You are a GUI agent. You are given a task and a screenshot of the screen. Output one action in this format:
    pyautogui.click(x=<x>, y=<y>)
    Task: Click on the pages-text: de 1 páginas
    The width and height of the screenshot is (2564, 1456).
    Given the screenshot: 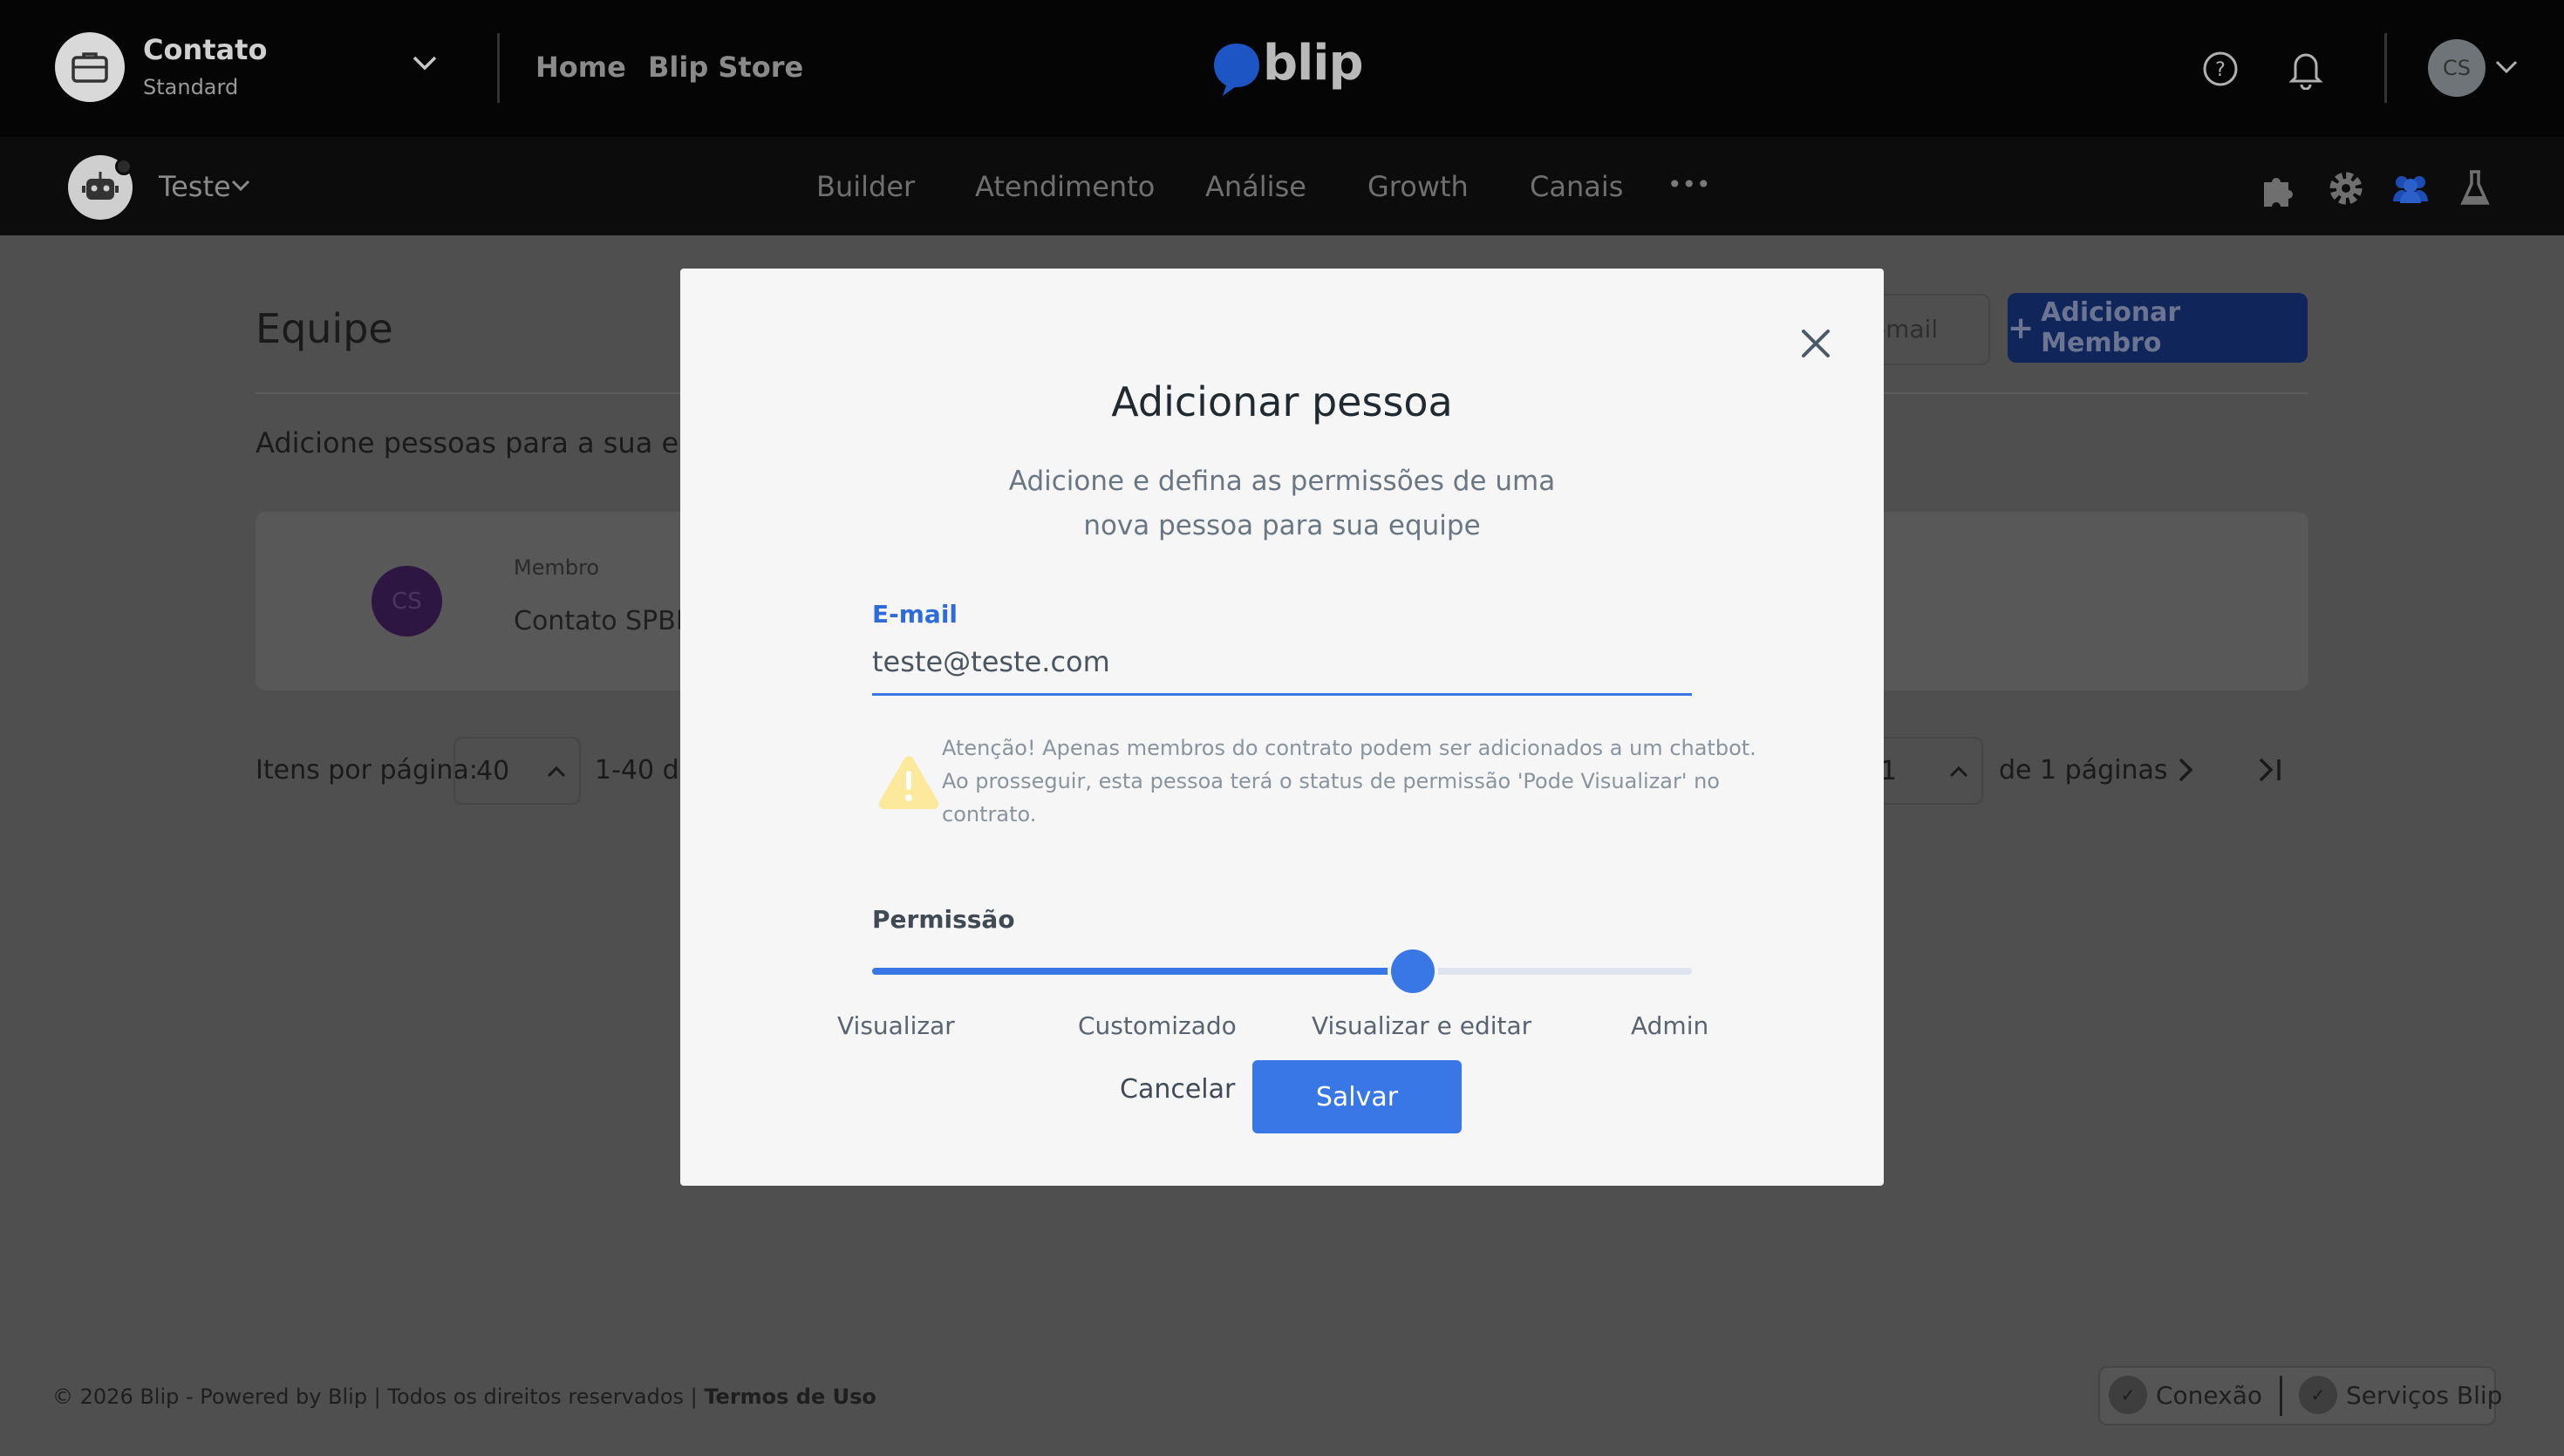 What is the action you would take?
    pyautogui.click(x=2083, y=770)
    